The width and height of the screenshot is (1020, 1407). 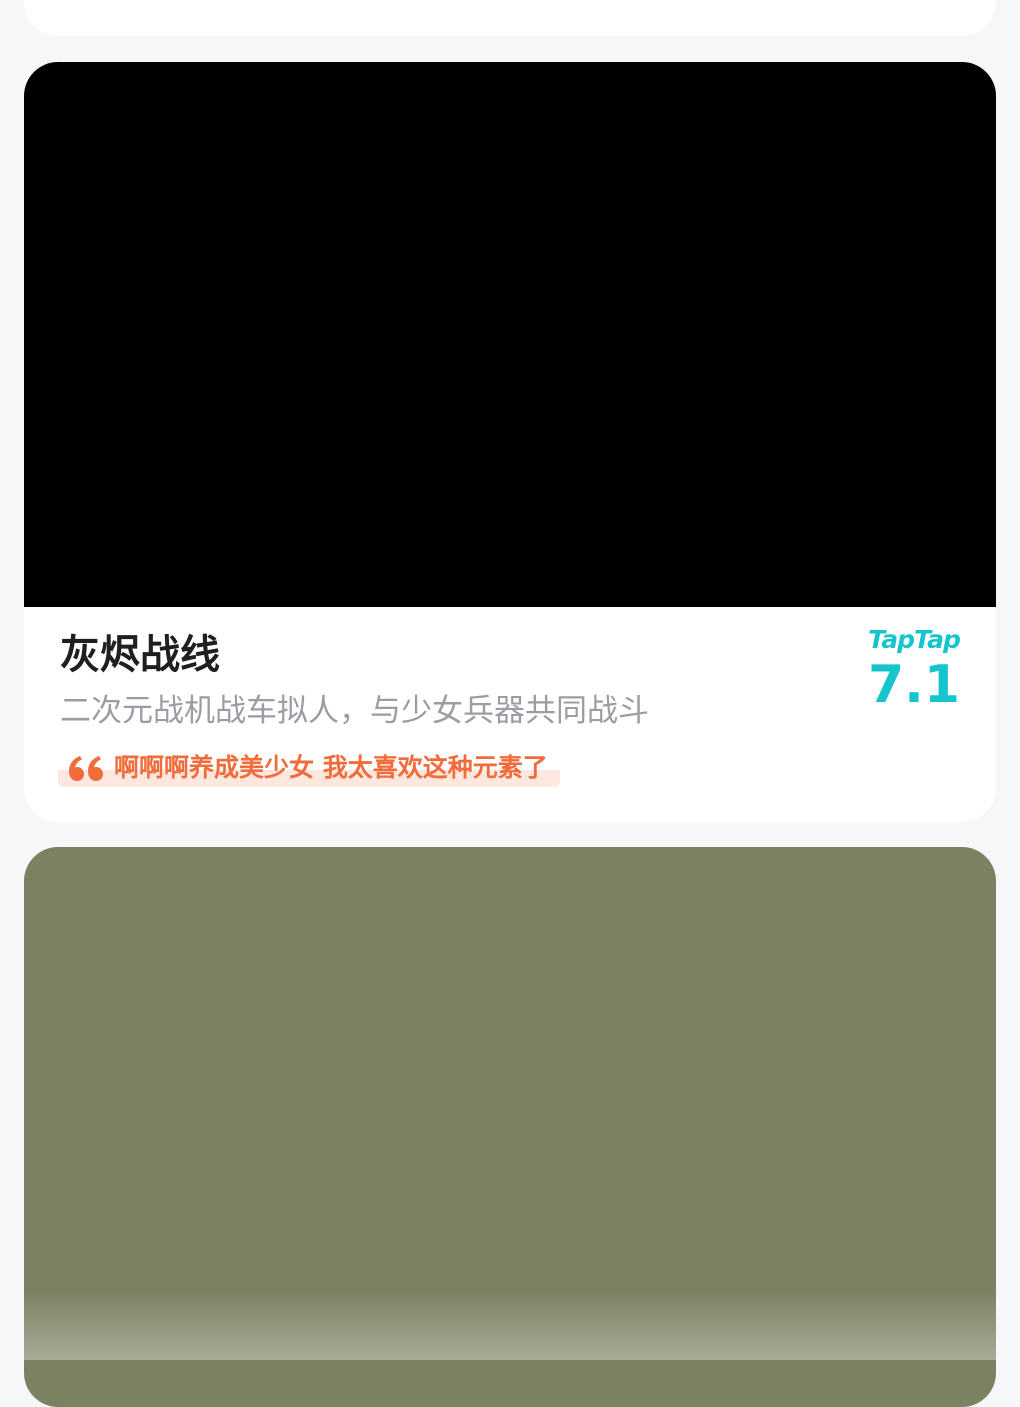 What do you see at coordinates (354, 711) in the screenshot?
I see `game-subtitle: 二次元战机战车拟人，与少女兵器共同战斗` at bounding box center [354, 711].